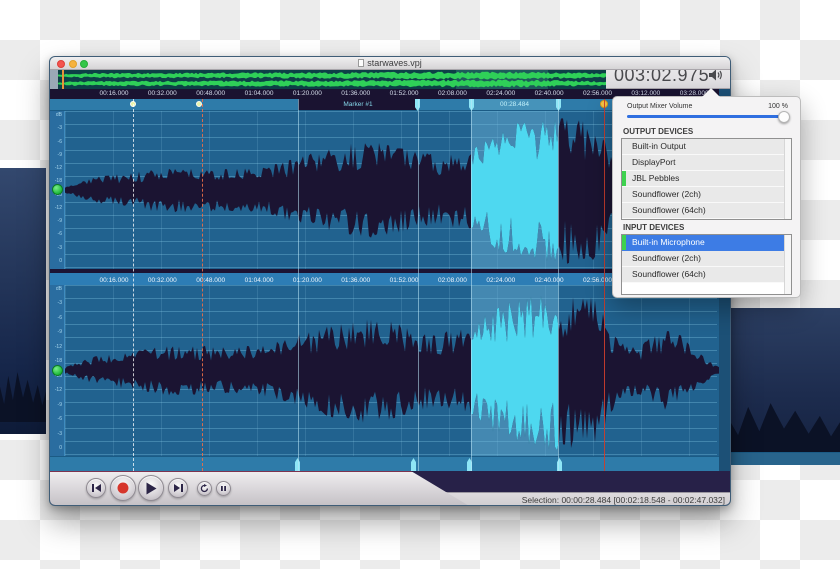  Describe the element at coordinates (706, 243) in the screenshot. I see `device-row: Built-in Microphone` at that location.